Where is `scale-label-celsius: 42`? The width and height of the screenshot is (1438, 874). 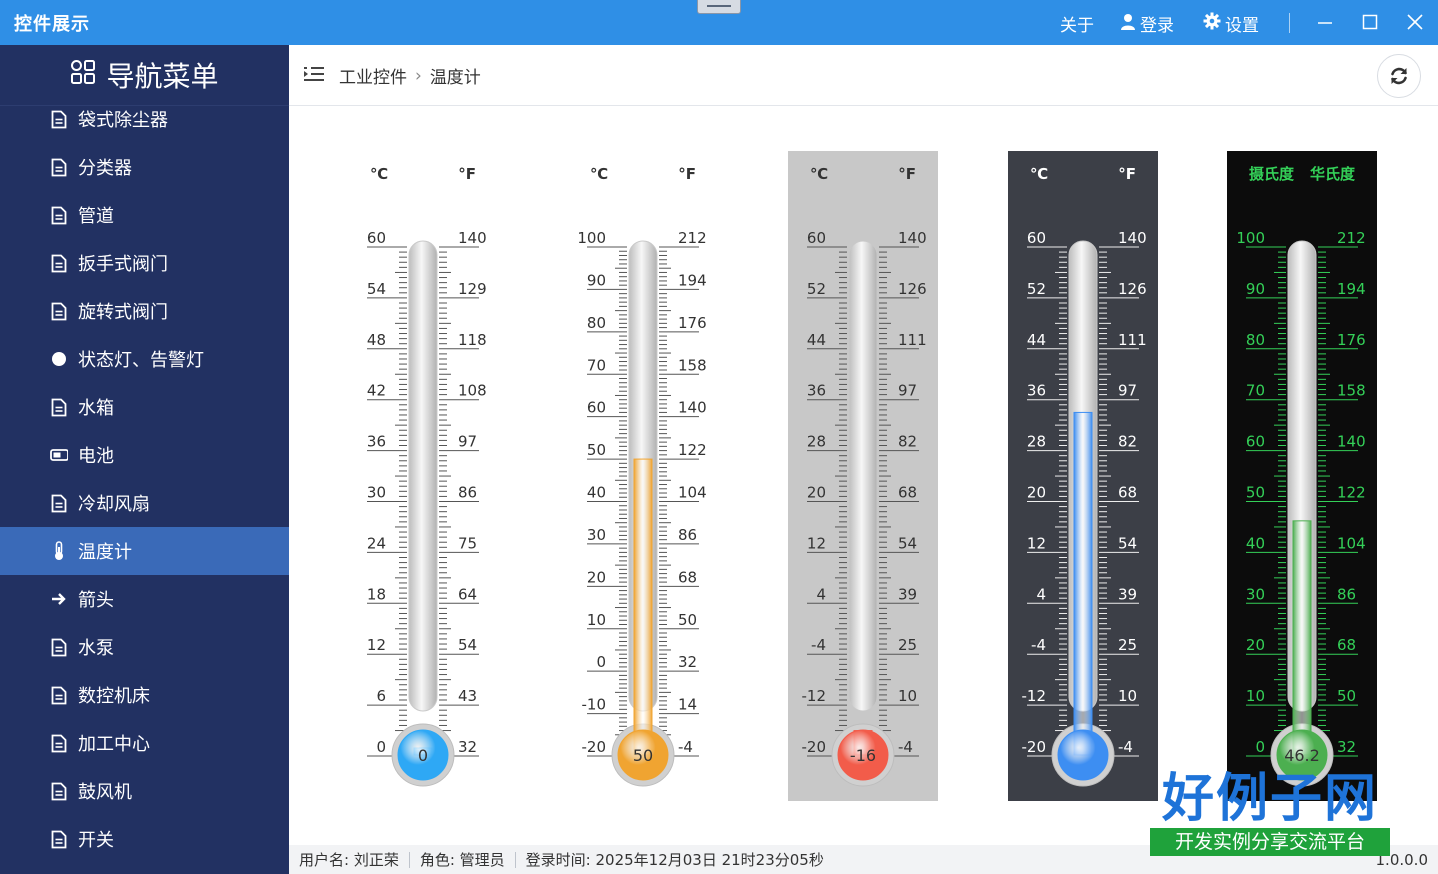
scale-label-celsius: 42 is located at coordinates (376, 391).